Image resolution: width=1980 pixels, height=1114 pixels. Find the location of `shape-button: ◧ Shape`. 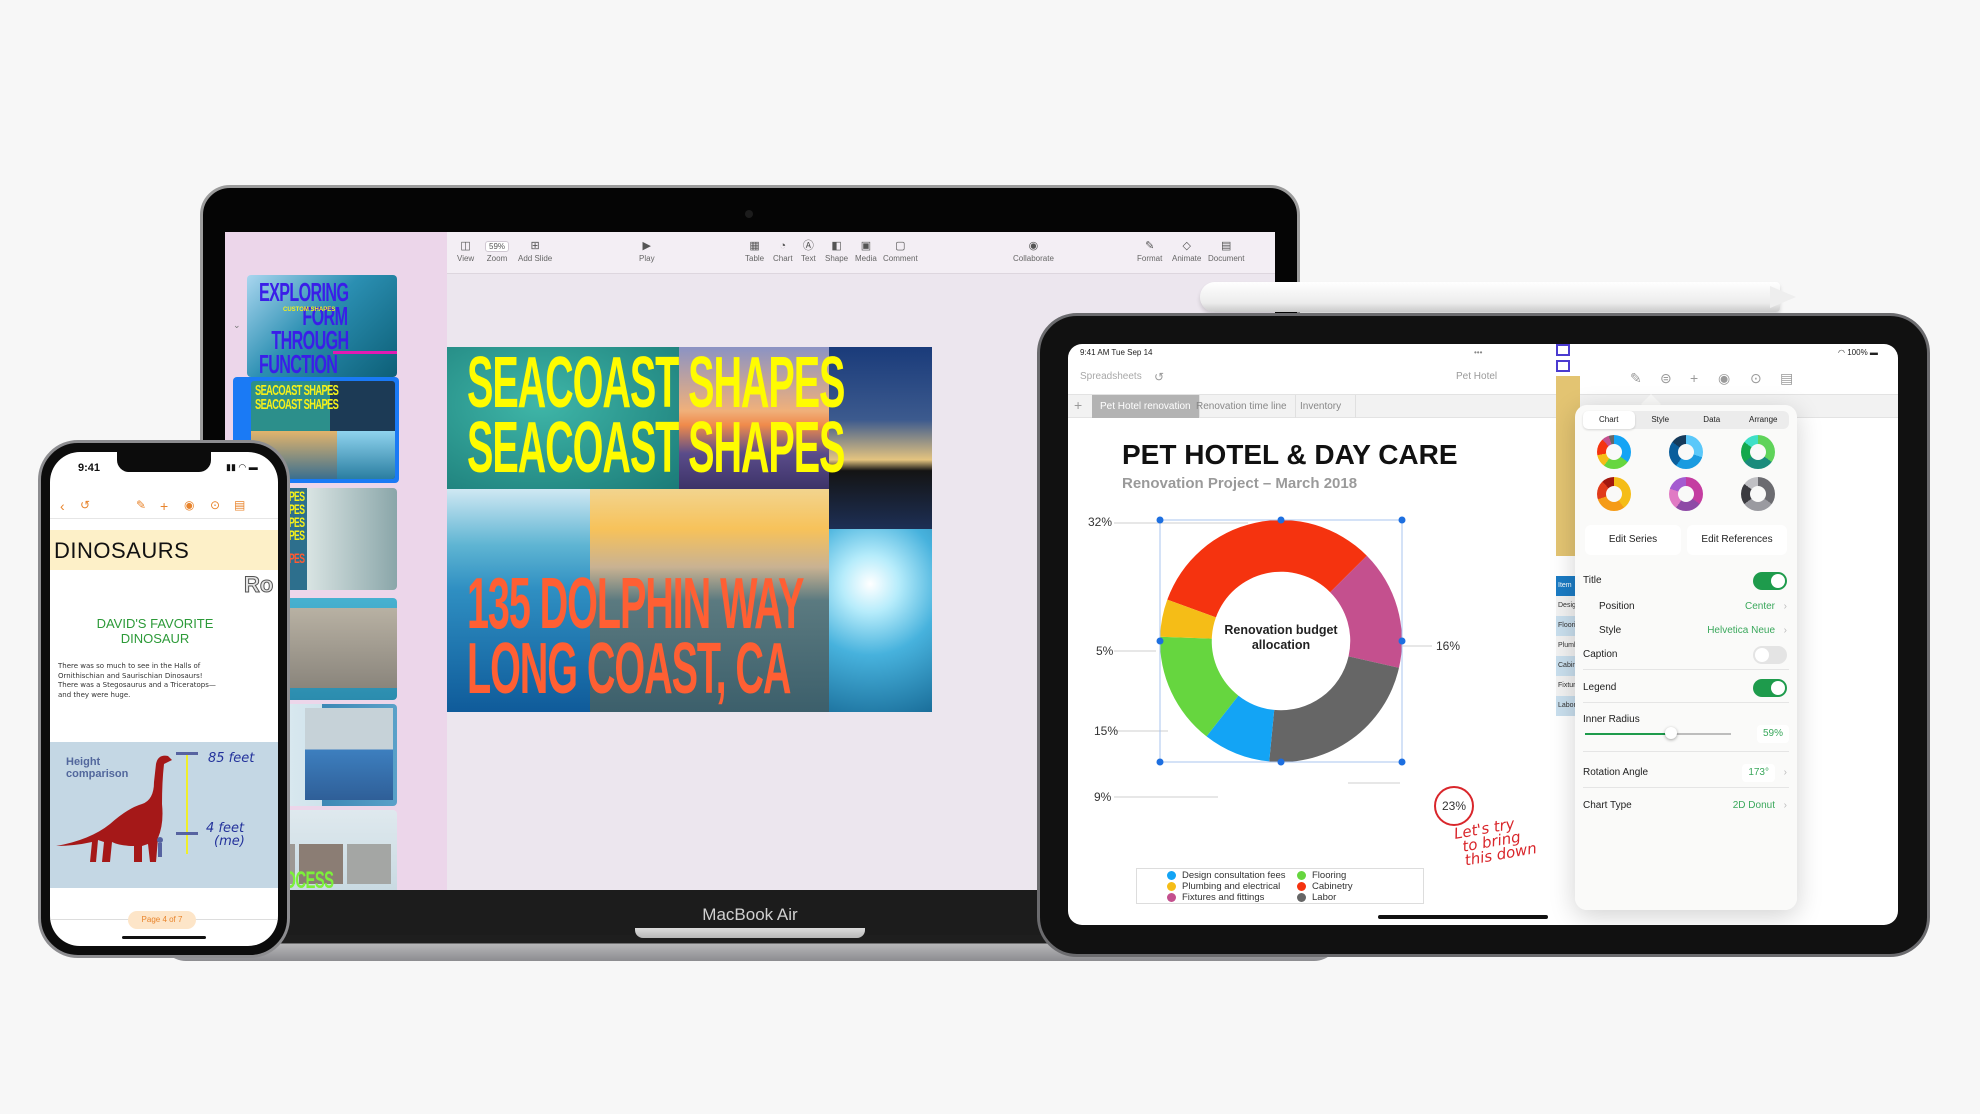

shape-button: ◧ Shape is located at coordinates (836, 250).